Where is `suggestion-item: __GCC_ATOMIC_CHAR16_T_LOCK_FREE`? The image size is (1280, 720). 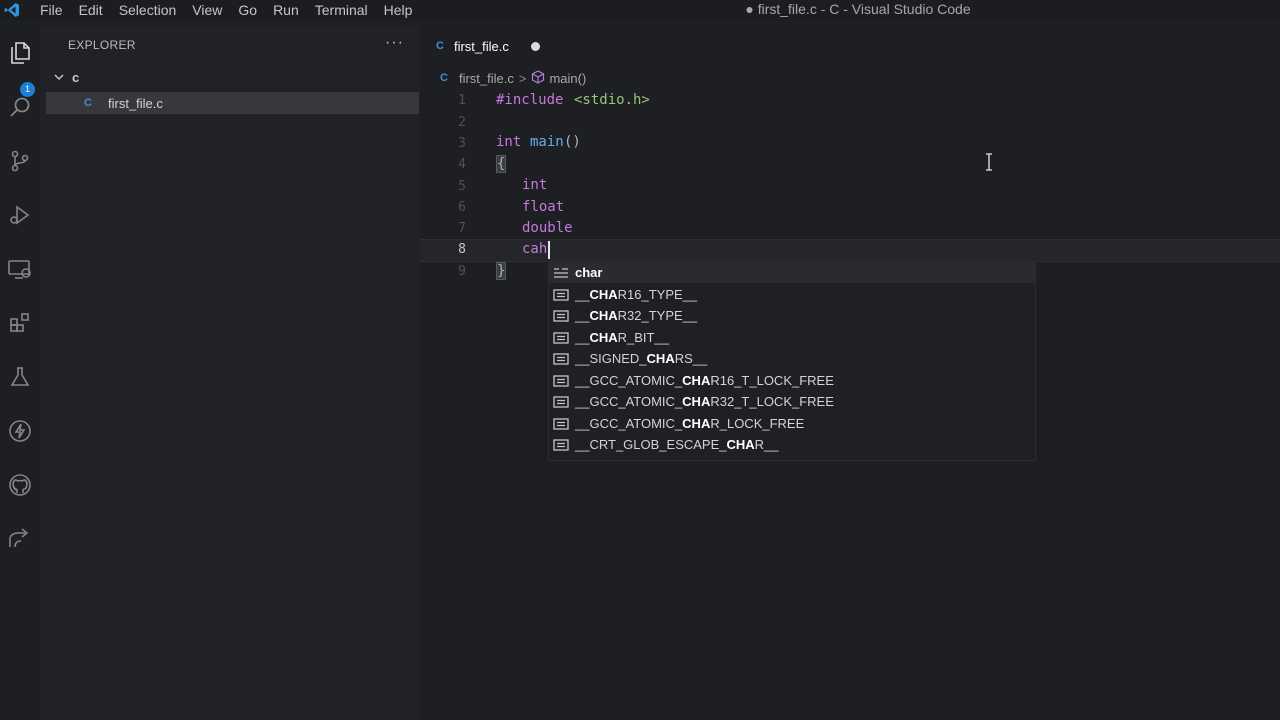
suggestion-item: __GCC_ATOMIC_CHAR16_T_LOCK_FREE is located at coordinates (792, 380).